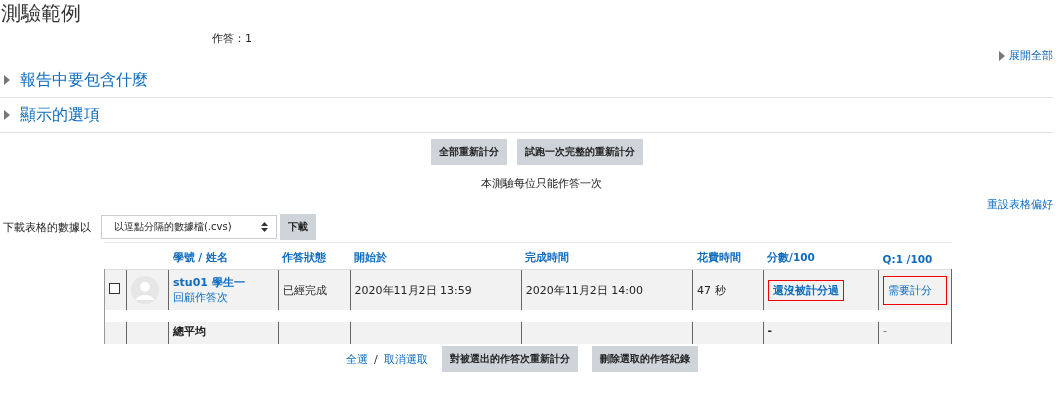 This screenshot has height=408, width=1063. What do you see at coordinates (60, 115) in the screenshot?
I see `section-link: 顯示的選項` at bounding box center [60, 115].